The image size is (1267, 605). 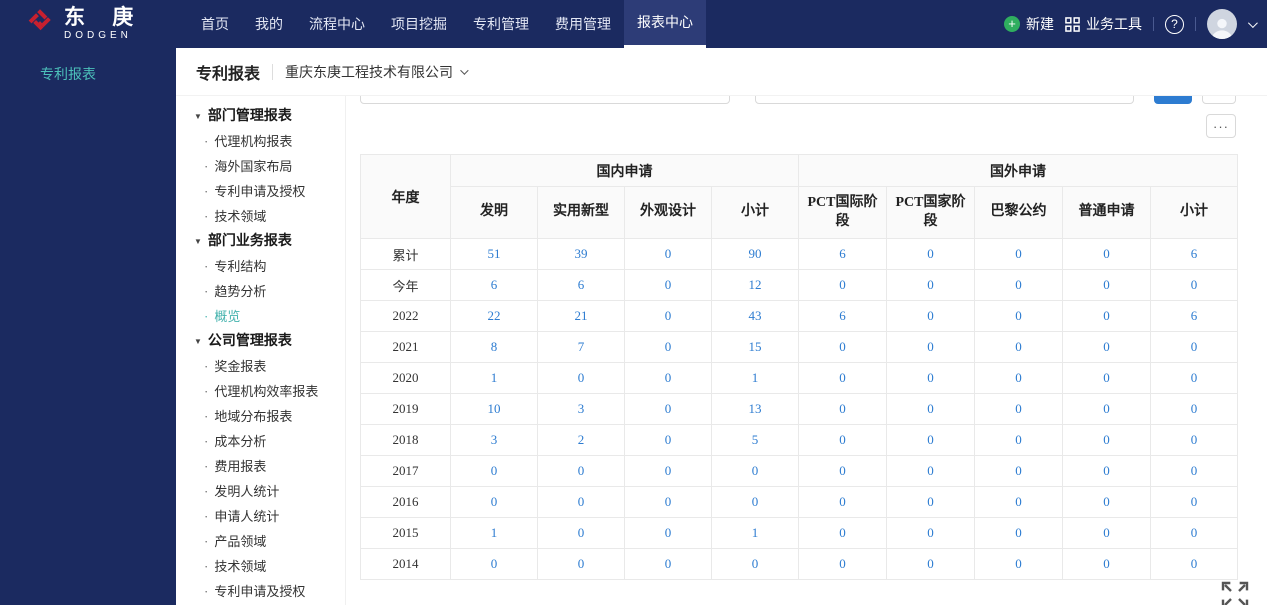 What do you see at coordinates (494, 254) in the screenshot?
I see `count-link: 51` at bounding box center [494, 254].